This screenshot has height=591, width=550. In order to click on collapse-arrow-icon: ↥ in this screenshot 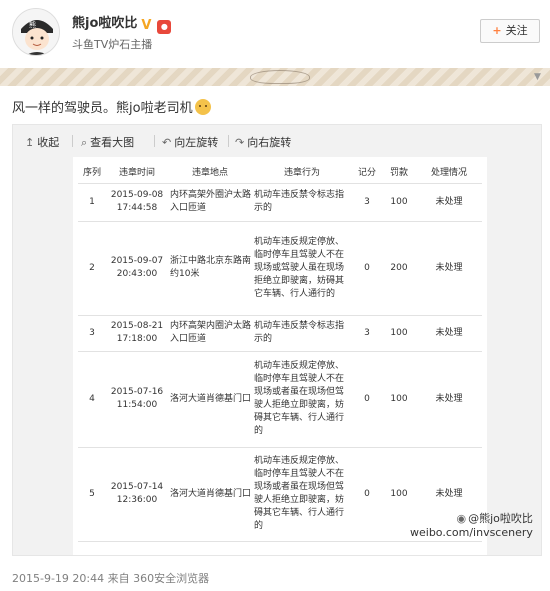, I will do `click(30, 142)`.